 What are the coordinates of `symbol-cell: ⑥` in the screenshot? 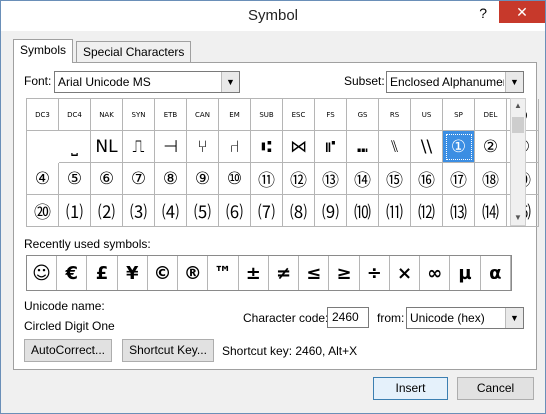 It's located at (107, 179).